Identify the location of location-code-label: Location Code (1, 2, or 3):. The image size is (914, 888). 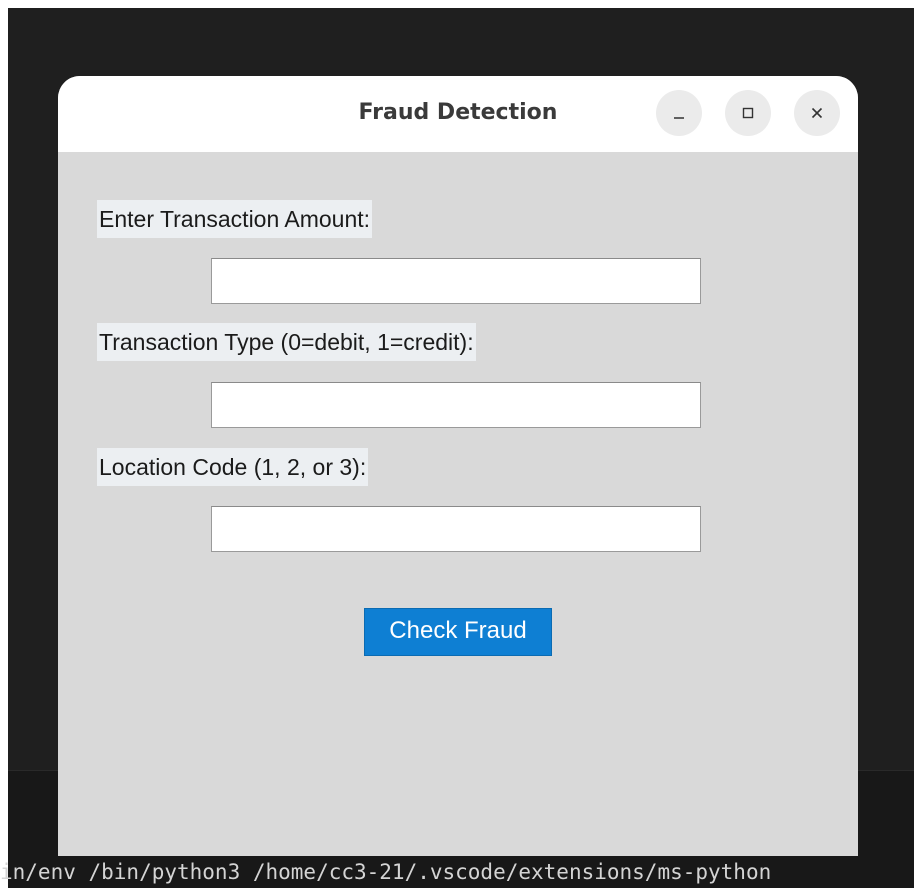
(233, 467).